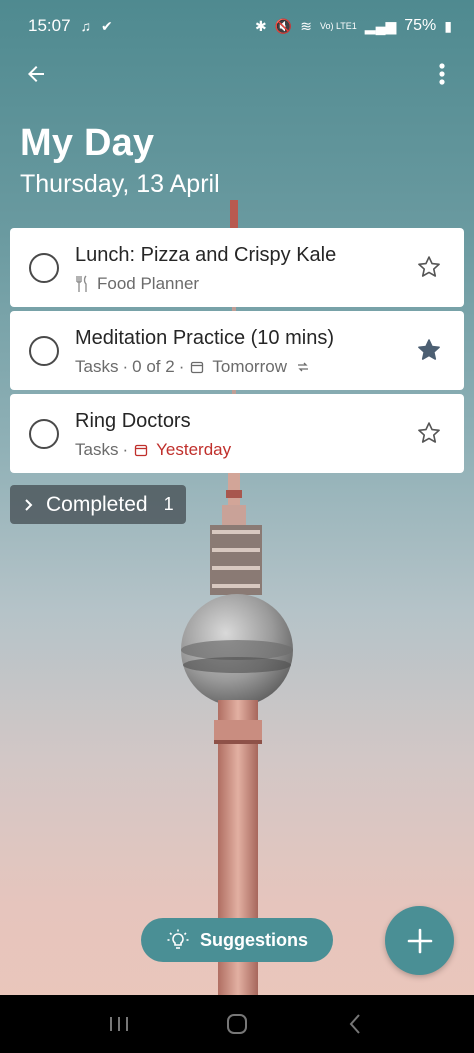  I want to click on task-due-date: Tomorrow, so click(249, 366).